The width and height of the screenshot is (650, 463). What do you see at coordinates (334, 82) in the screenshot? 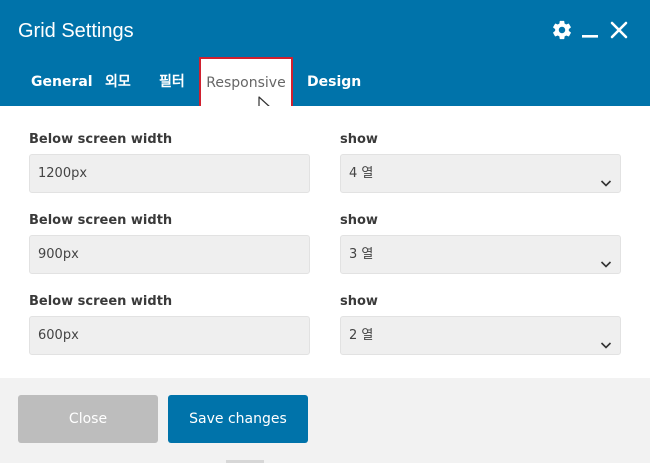
I see `tab-design: Design` at bounding box center [334, 82].